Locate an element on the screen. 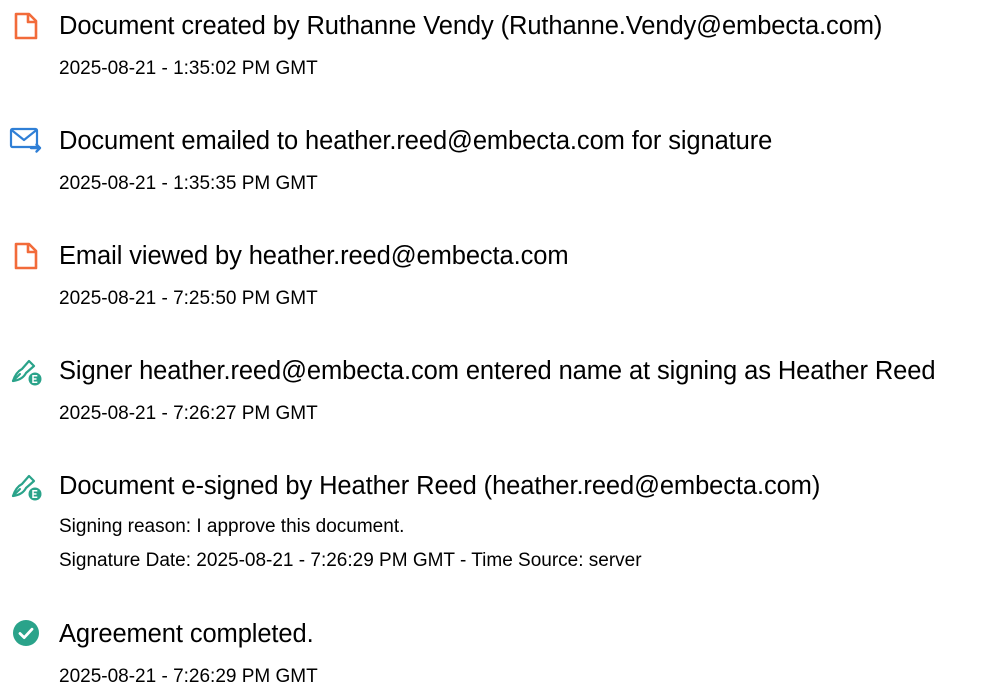  event-timestamp: 2025-08-21 - 7:26:27 PM GMT is located at coordinates (188, 413).